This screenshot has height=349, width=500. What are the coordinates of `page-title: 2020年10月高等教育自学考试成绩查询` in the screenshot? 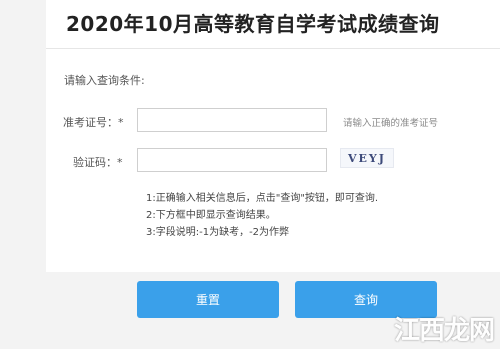 It's located at (253, 24).